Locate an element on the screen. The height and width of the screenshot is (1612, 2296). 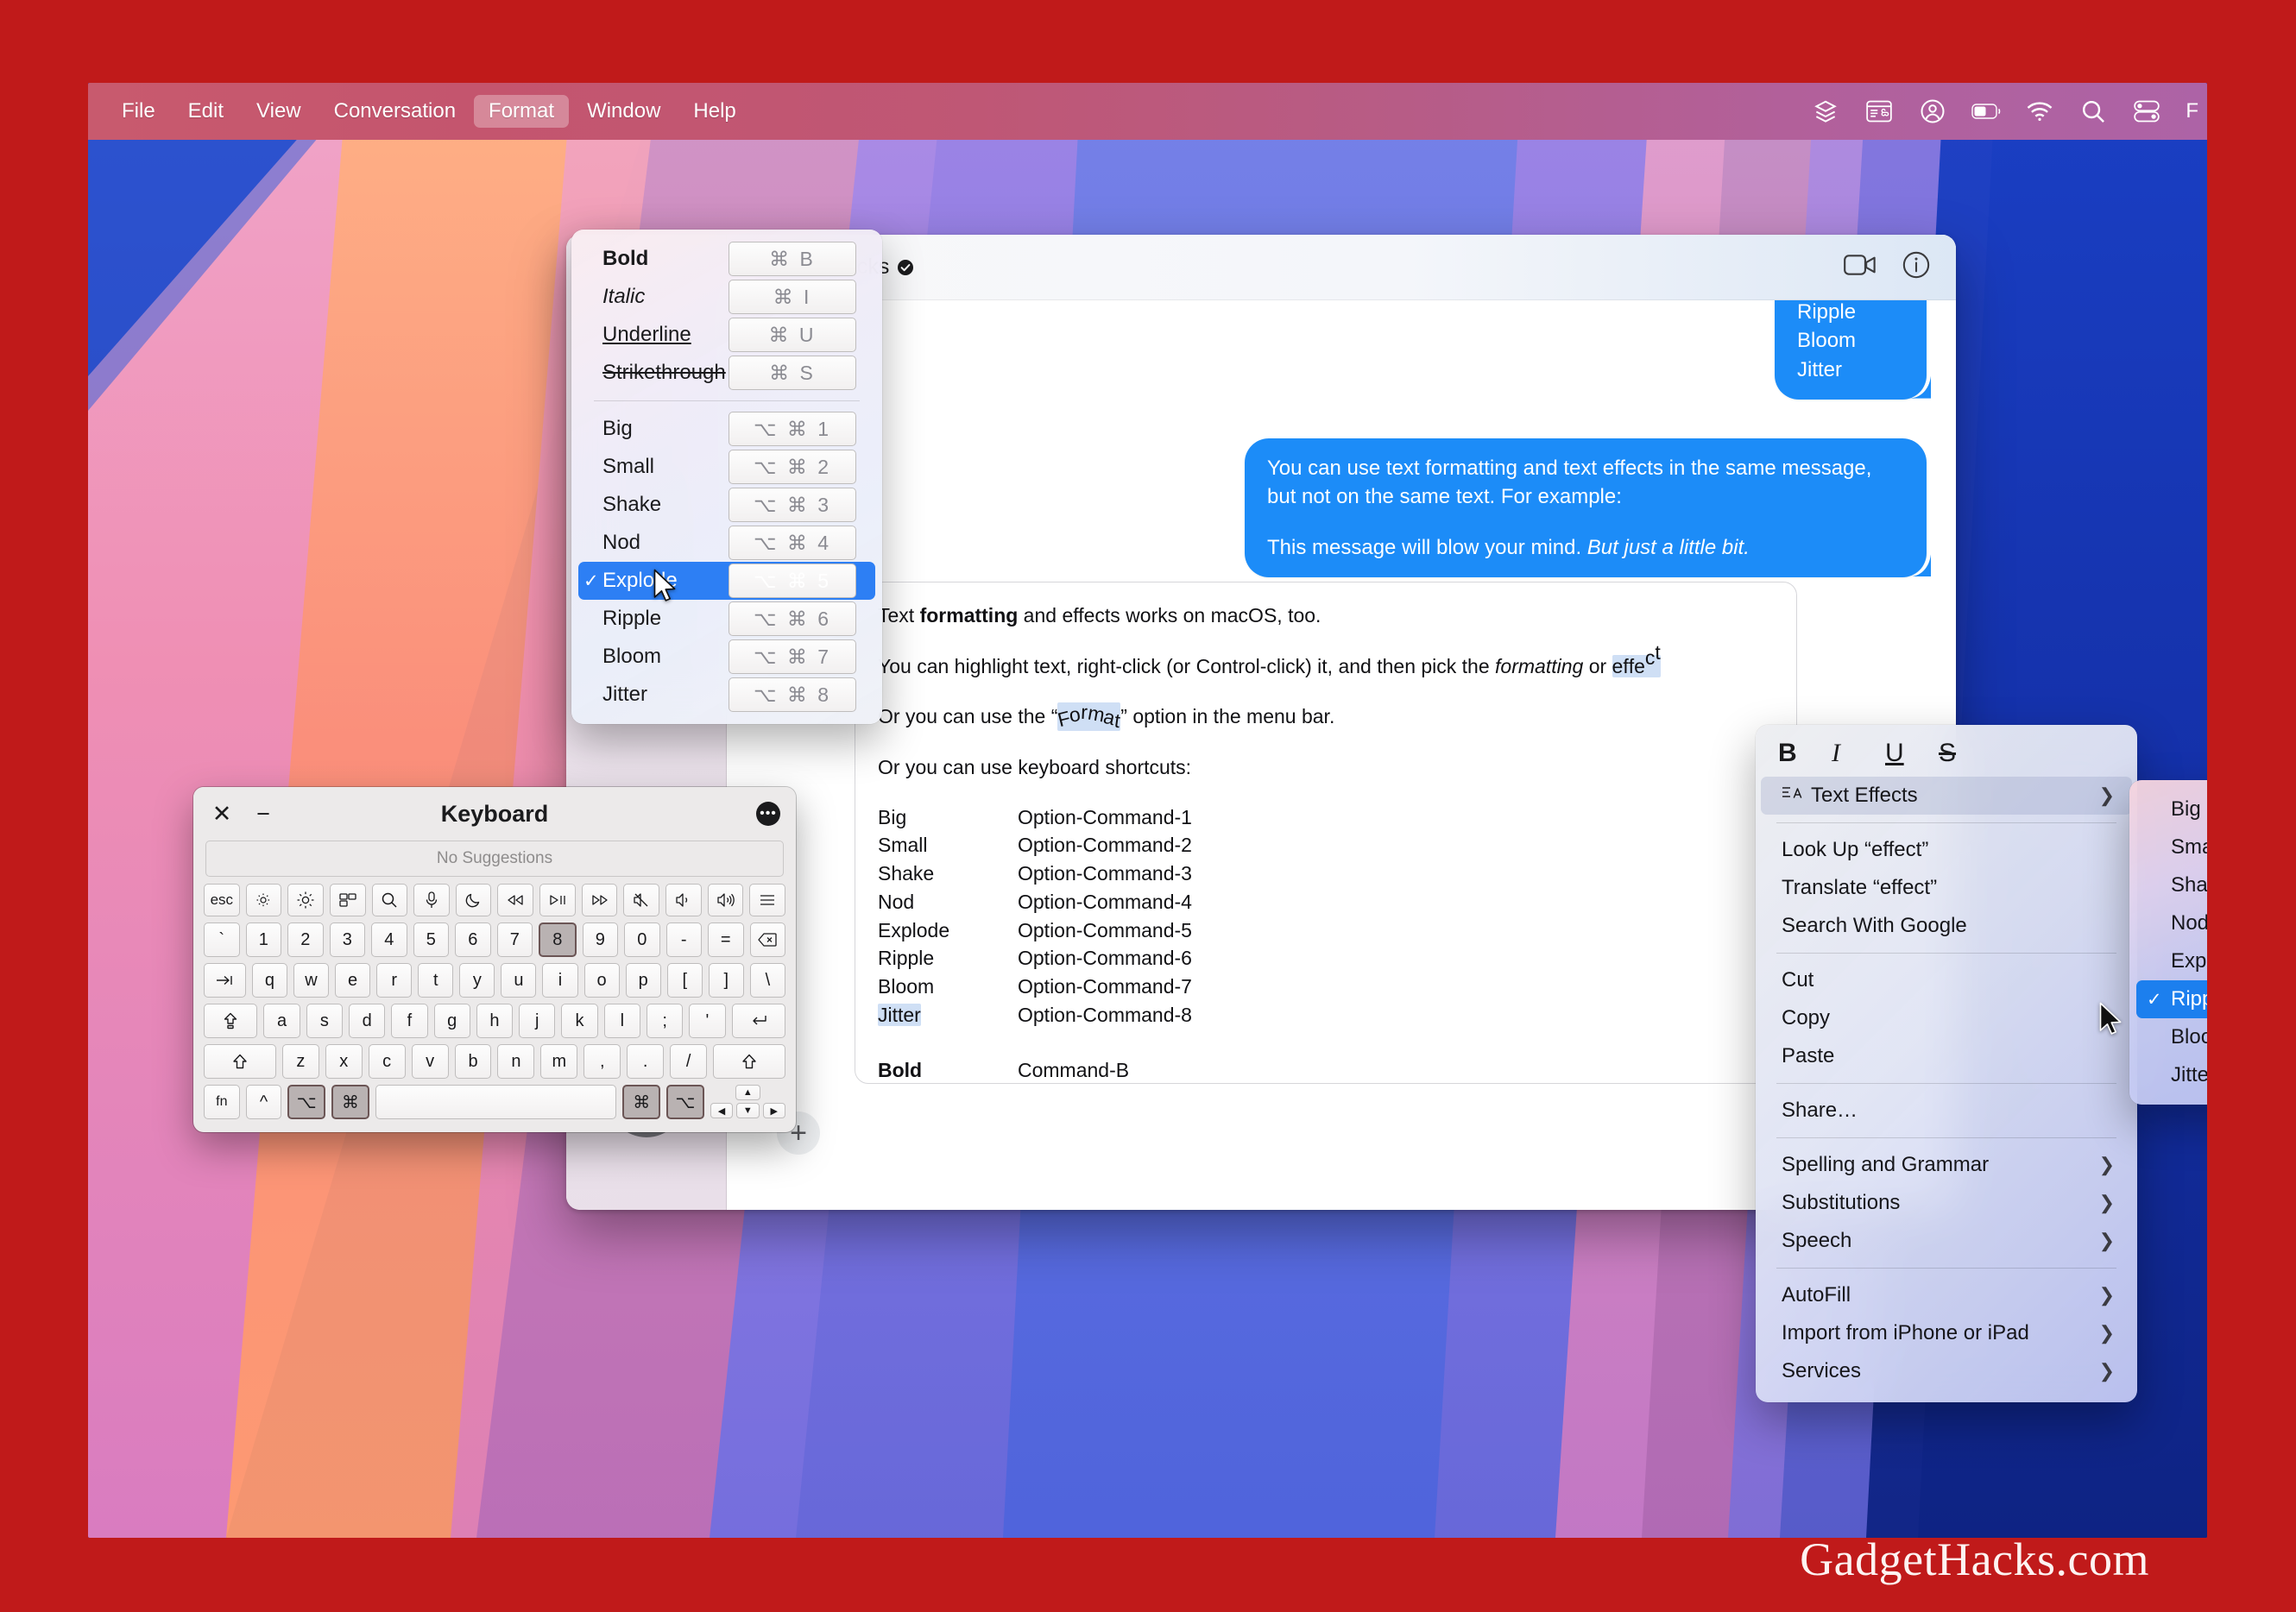
context-menu-item-substitutions: Substitutions ❯ is located at coordinates (1946, 1203).